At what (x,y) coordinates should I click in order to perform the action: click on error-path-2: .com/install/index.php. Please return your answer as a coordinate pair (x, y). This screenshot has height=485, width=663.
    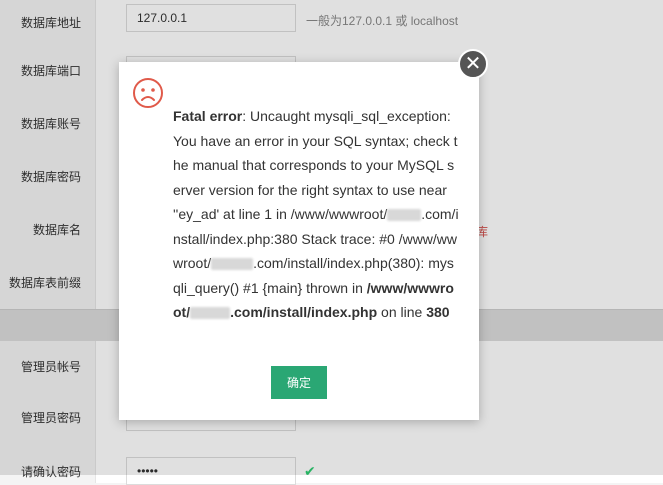
    Looking at the image, I should click on (304, 312).